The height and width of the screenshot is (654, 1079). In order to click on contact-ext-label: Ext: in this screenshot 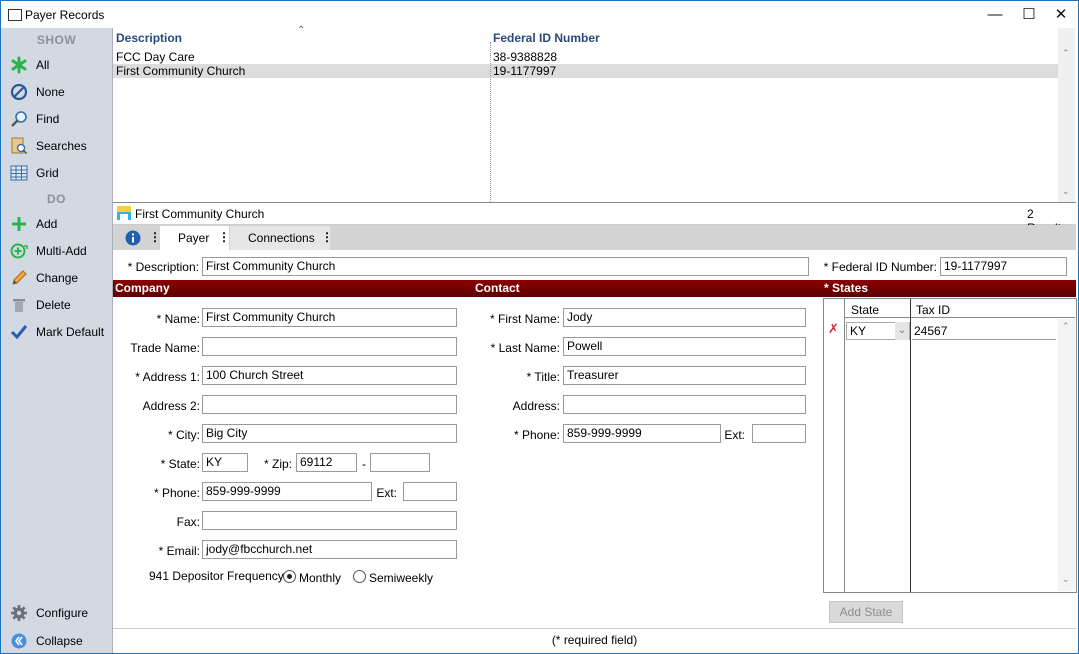, I will do `click(734, 435)`.